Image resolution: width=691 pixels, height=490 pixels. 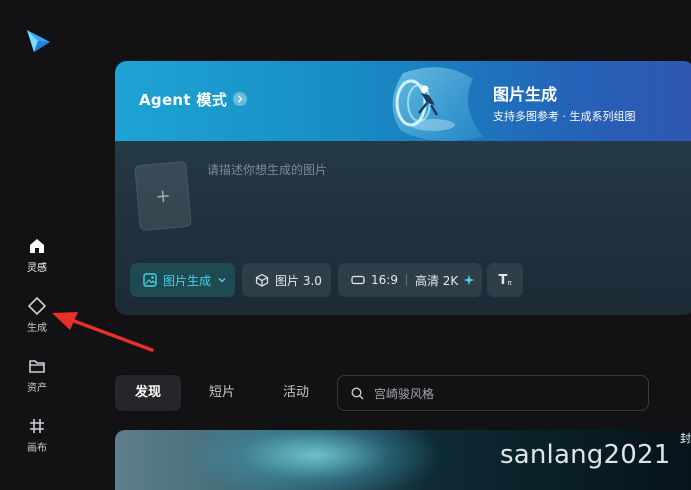 I want to click on cropped-label: 封, so click(x=685, y=438).